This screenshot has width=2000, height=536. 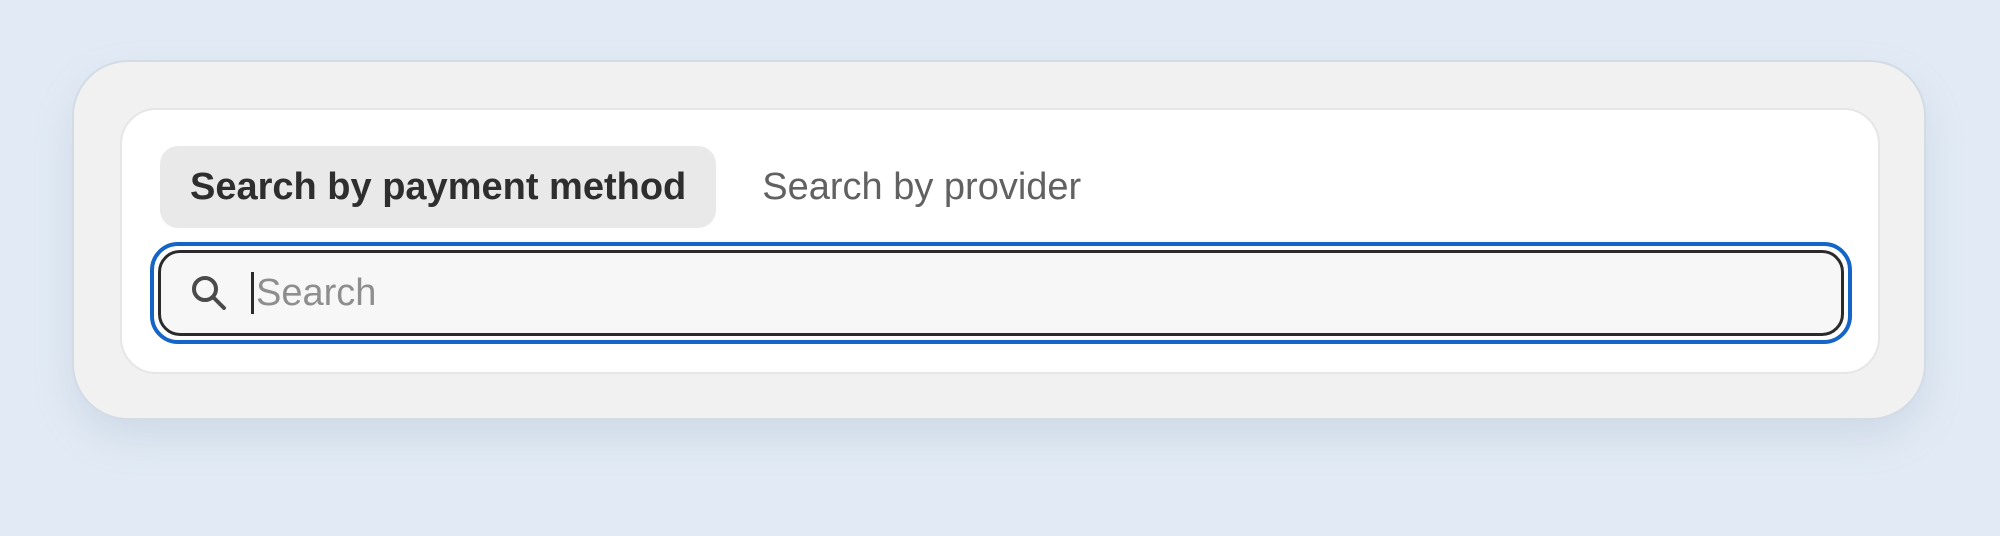 What do you see at coordinates (1048, 293) in the screenshot?
I see `search-input` at bounding box center [1048, 293].